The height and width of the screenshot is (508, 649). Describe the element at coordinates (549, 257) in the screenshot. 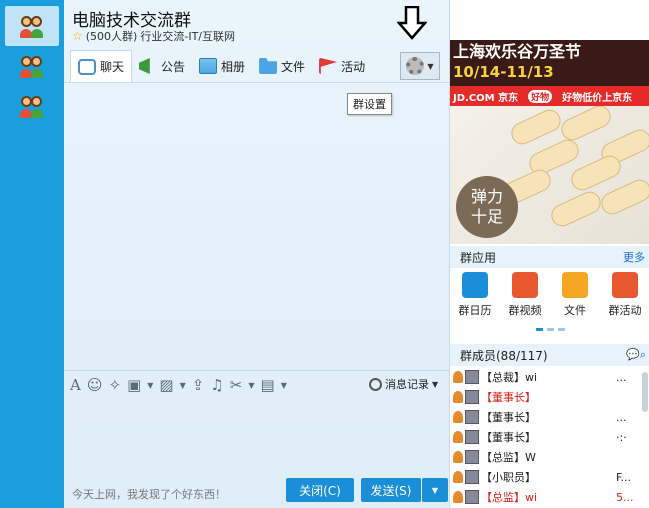

I see `group-apps-header: 群应用 更多` at that location.